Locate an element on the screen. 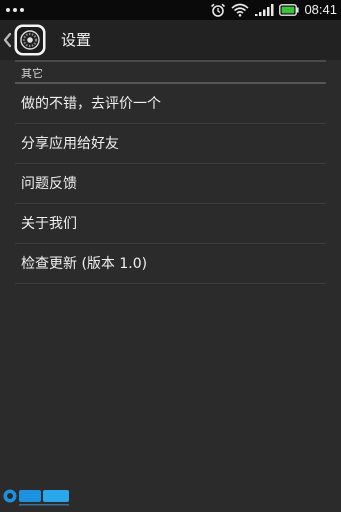 This screenshot has width=341, height=512. signal-icon is located at coordinates (264, 10).